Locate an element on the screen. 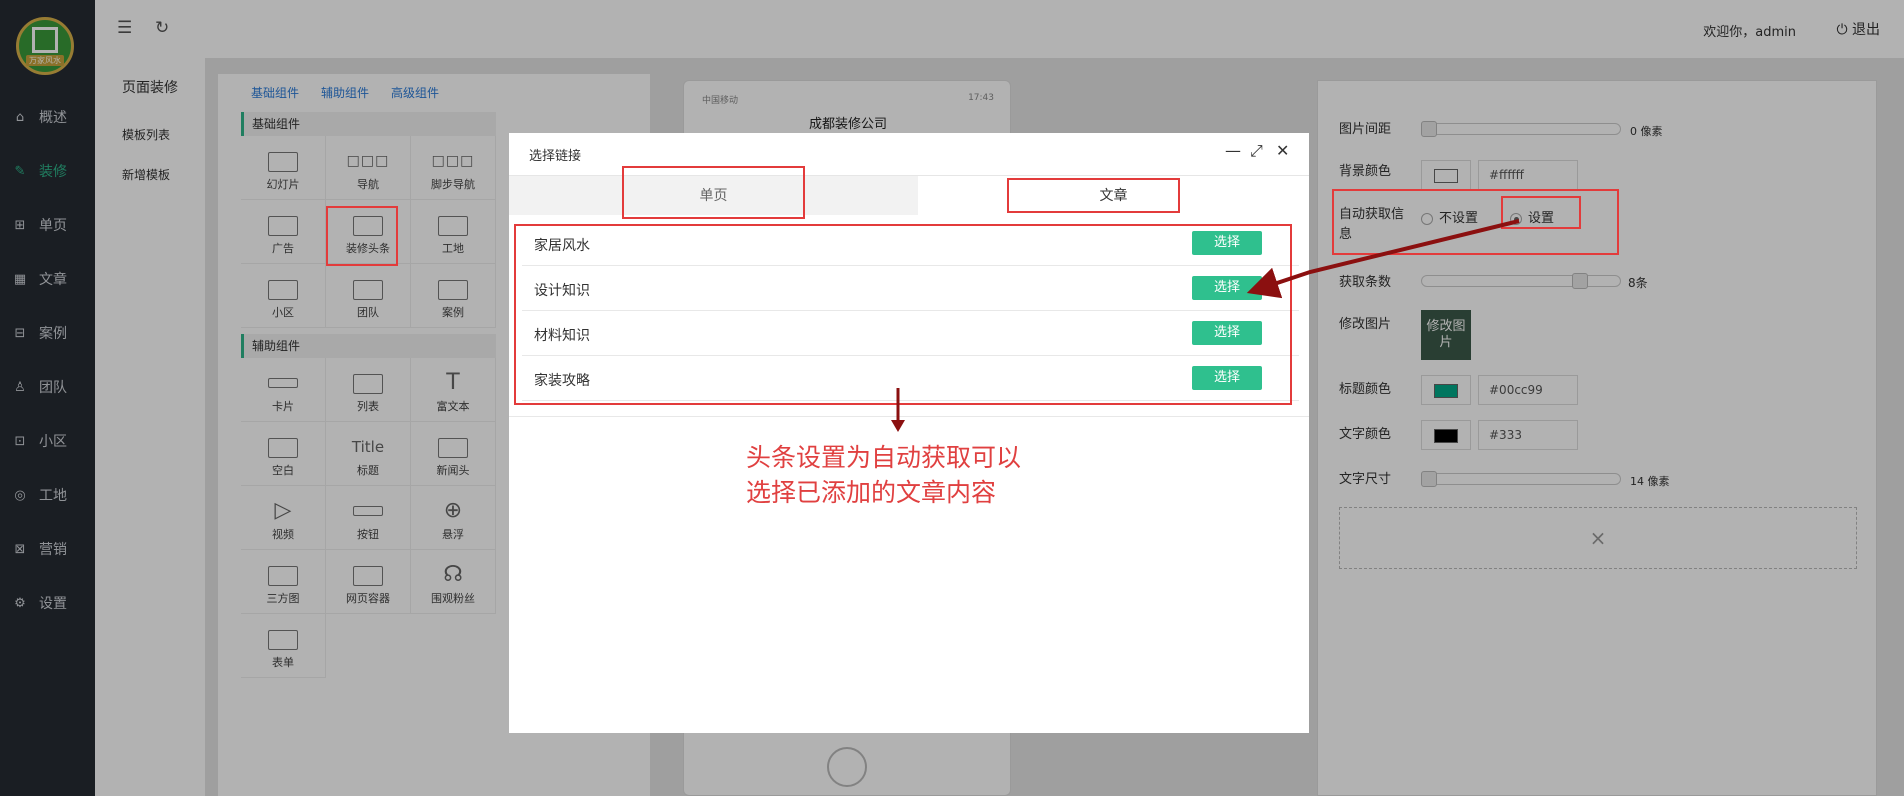 The height and width of the screenshot is (796, 1904). annotation-arrows is located at coordinates (1205, 325).